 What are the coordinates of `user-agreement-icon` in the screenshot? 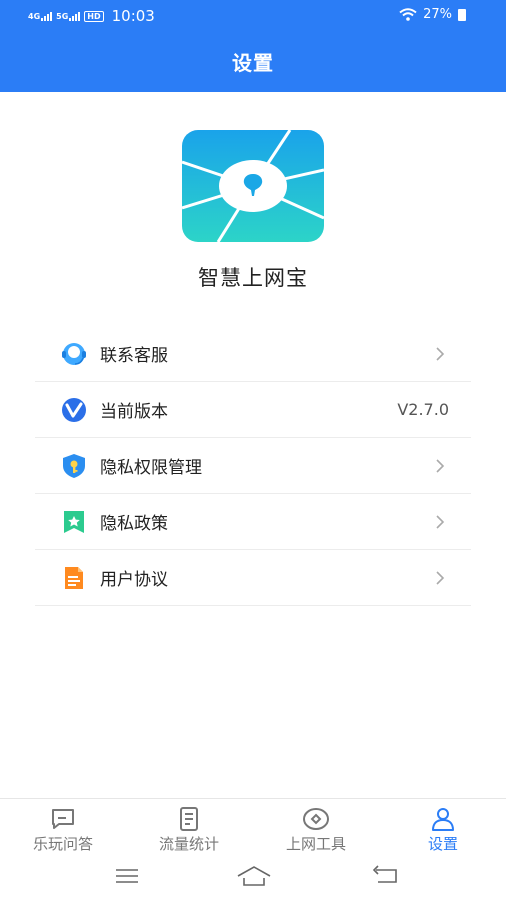 It's located at (74, 578).